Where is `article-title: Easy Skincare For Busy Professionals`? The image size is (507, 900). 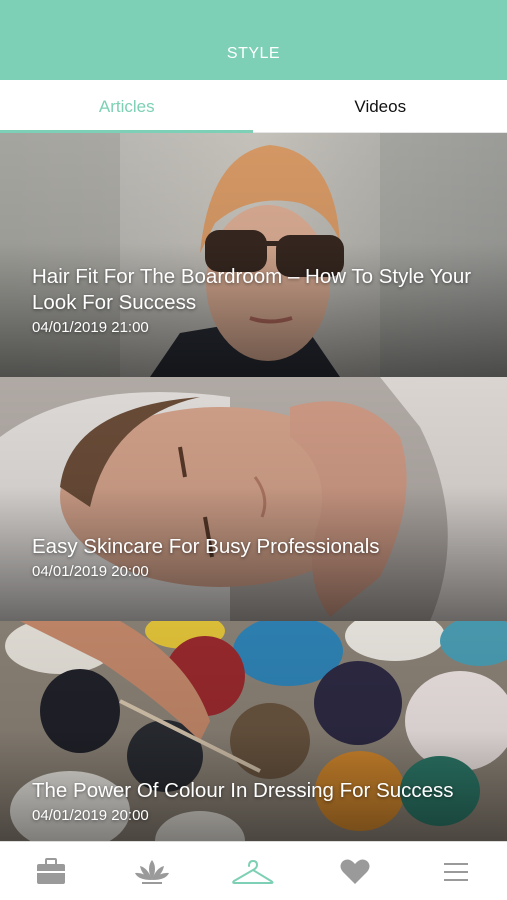
article-title: Easy Skincare For Busy Professionals is located at coordinates (206, 546).